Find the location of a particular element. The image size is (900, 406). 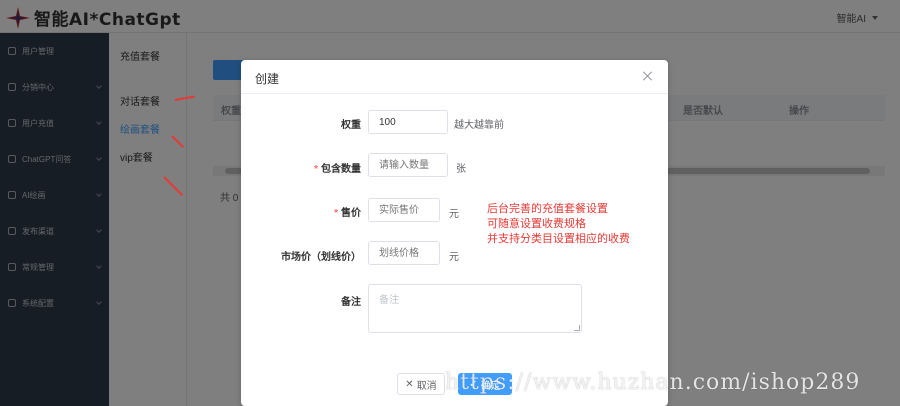

market-price-unit: 元 is located at coordinates (454, 257).